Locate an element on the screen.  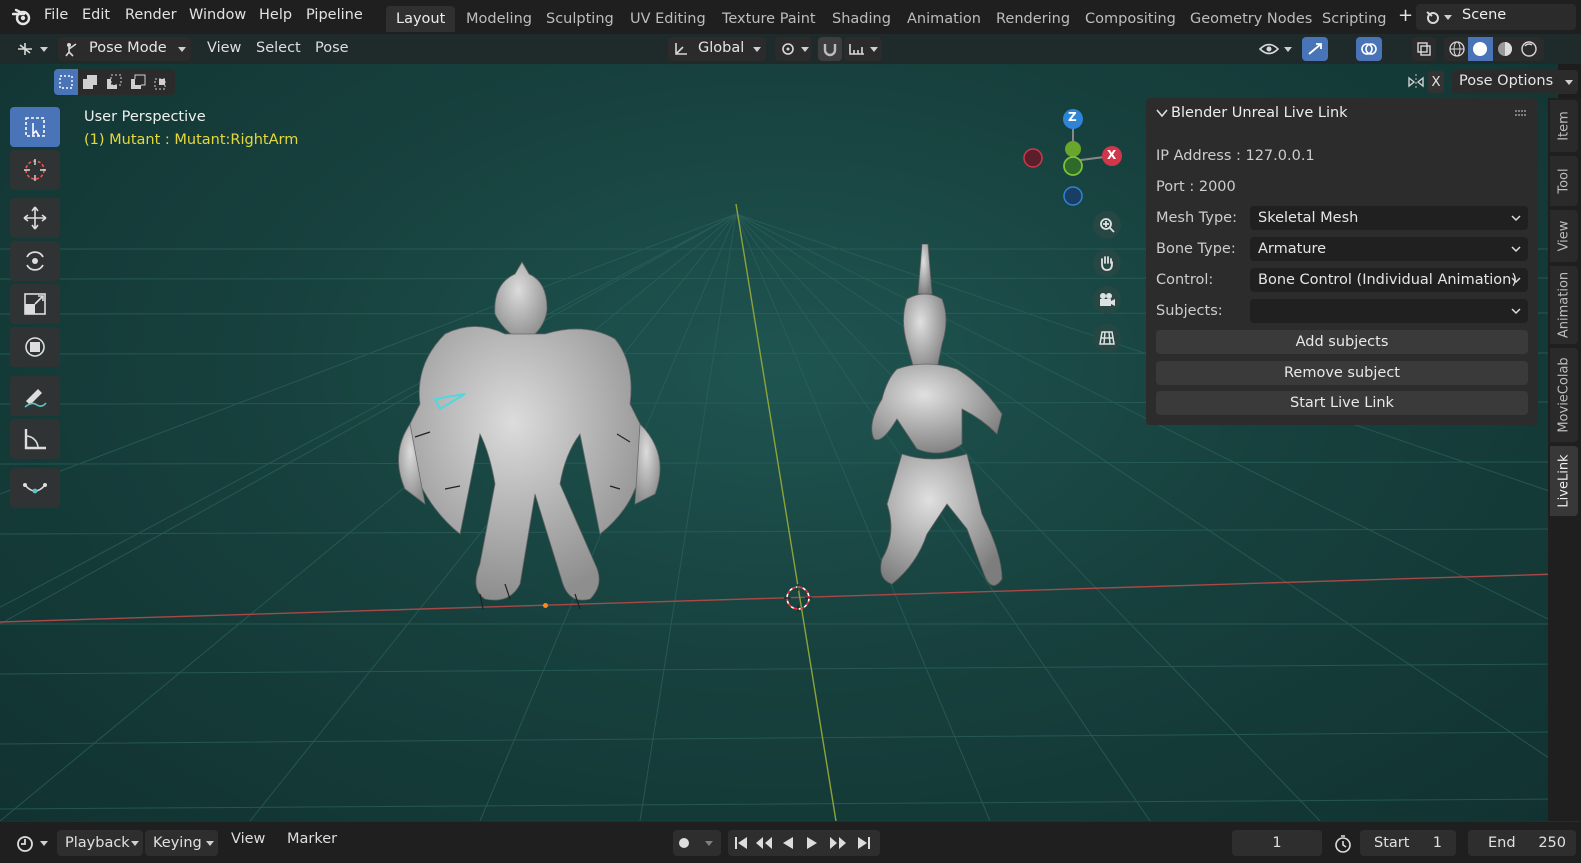
menu-render: Render is located at coordinates (151, 15).